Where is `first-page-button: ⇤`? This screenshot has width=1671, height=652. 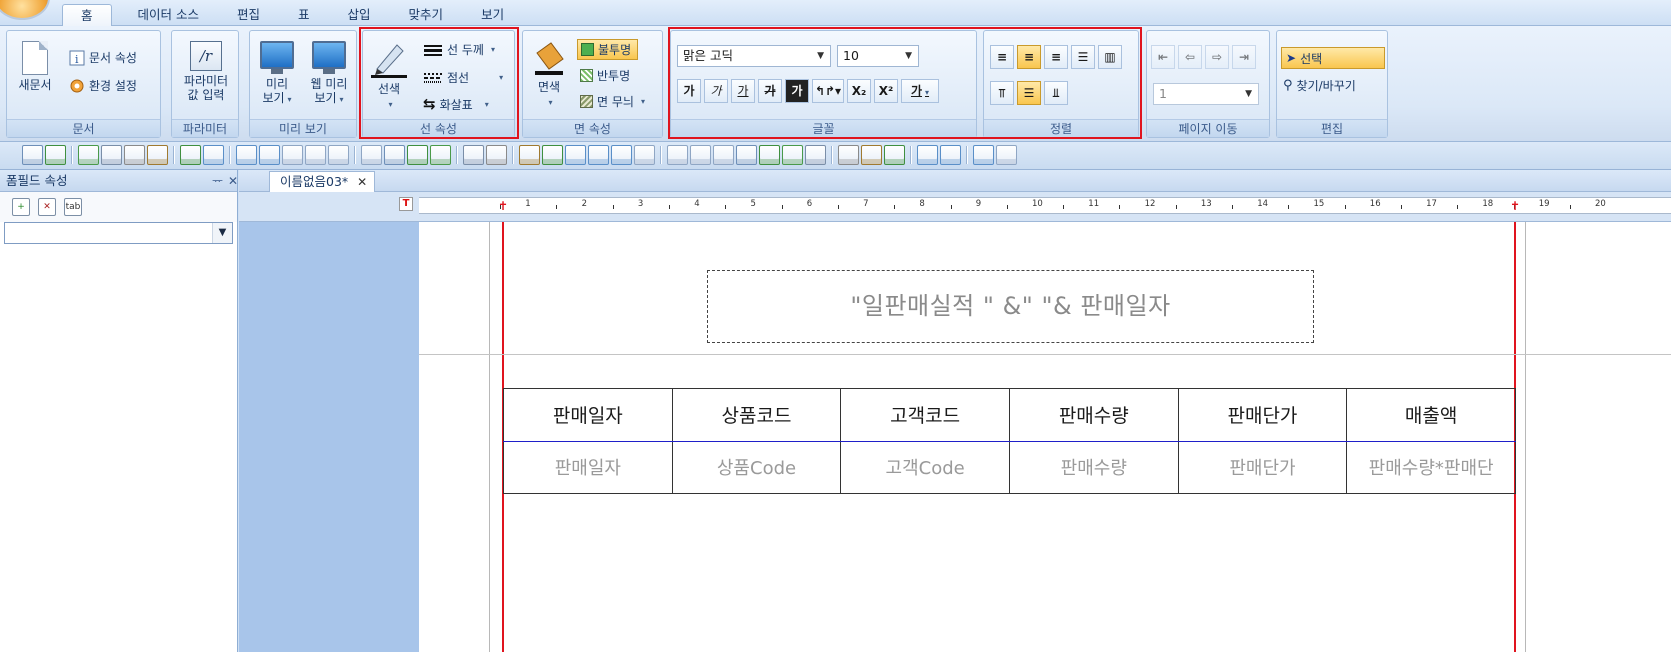
first-page-button: ⇤ is located at coordinates (1163, 57).